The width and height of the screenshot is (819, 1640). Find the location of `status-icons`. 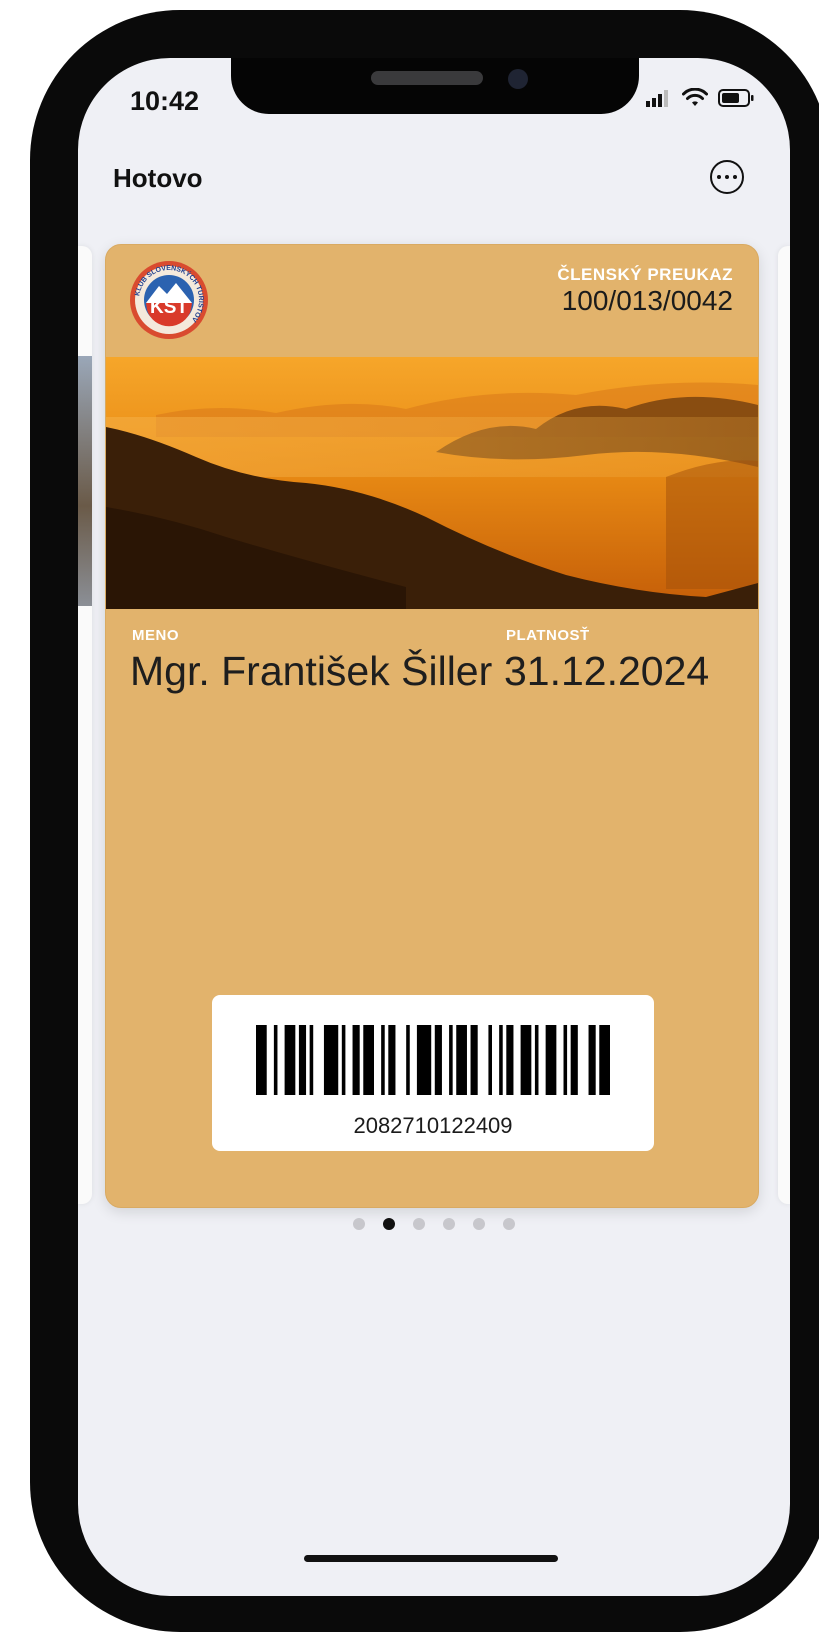

status-icons is located at coordinates (700, 98).